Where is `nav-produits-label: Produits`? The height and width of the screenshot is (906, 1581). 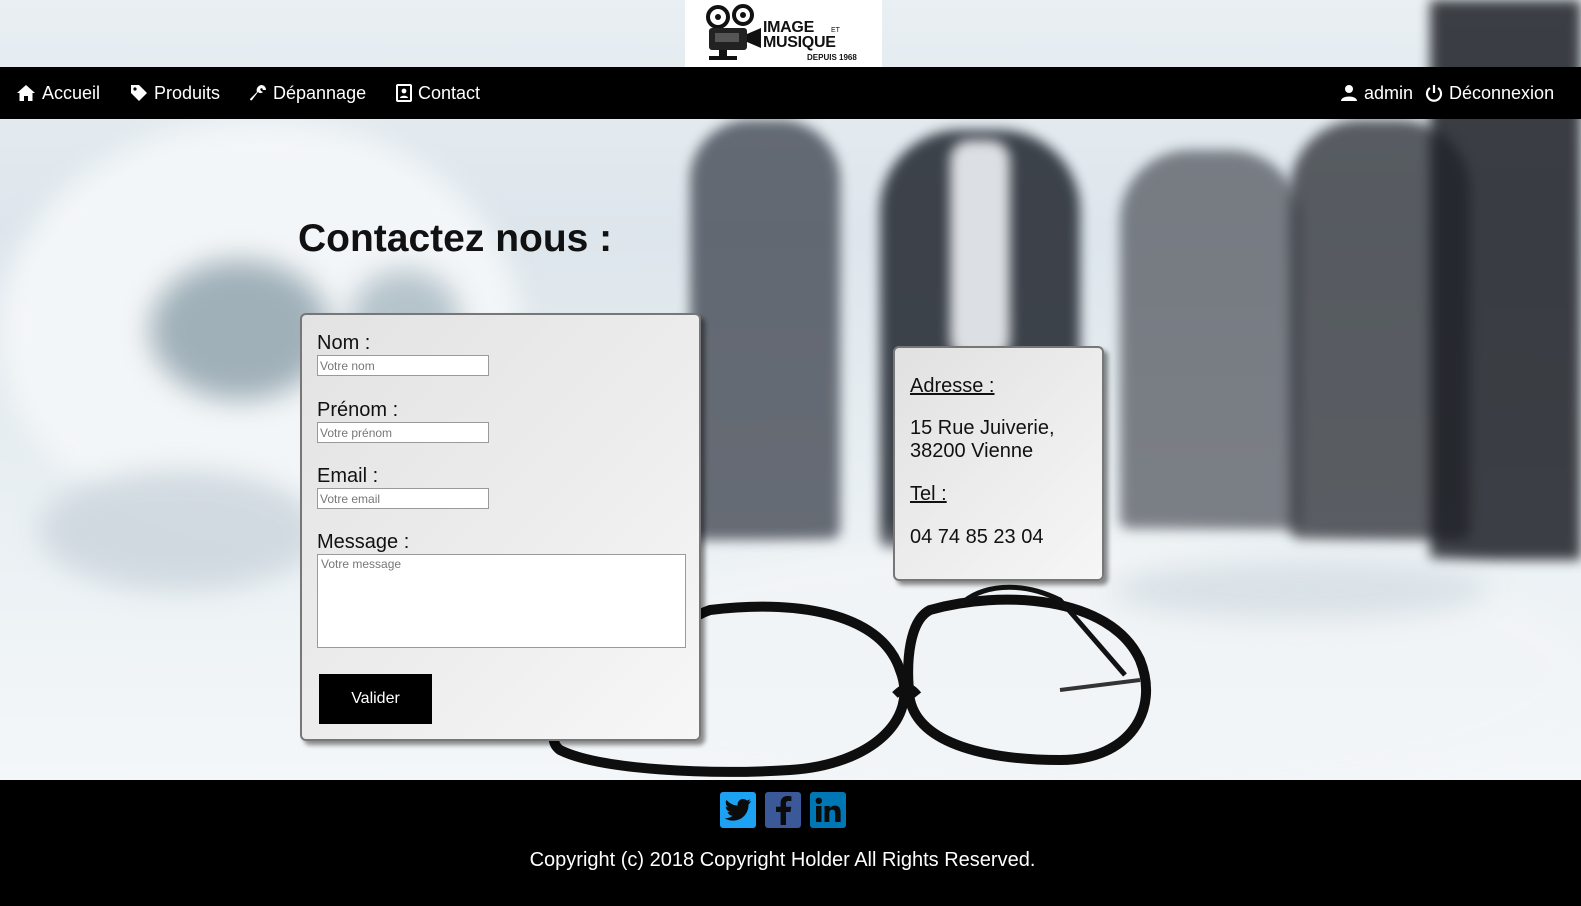 nav-produits-label: Produits is located at coordinates (187, 92).